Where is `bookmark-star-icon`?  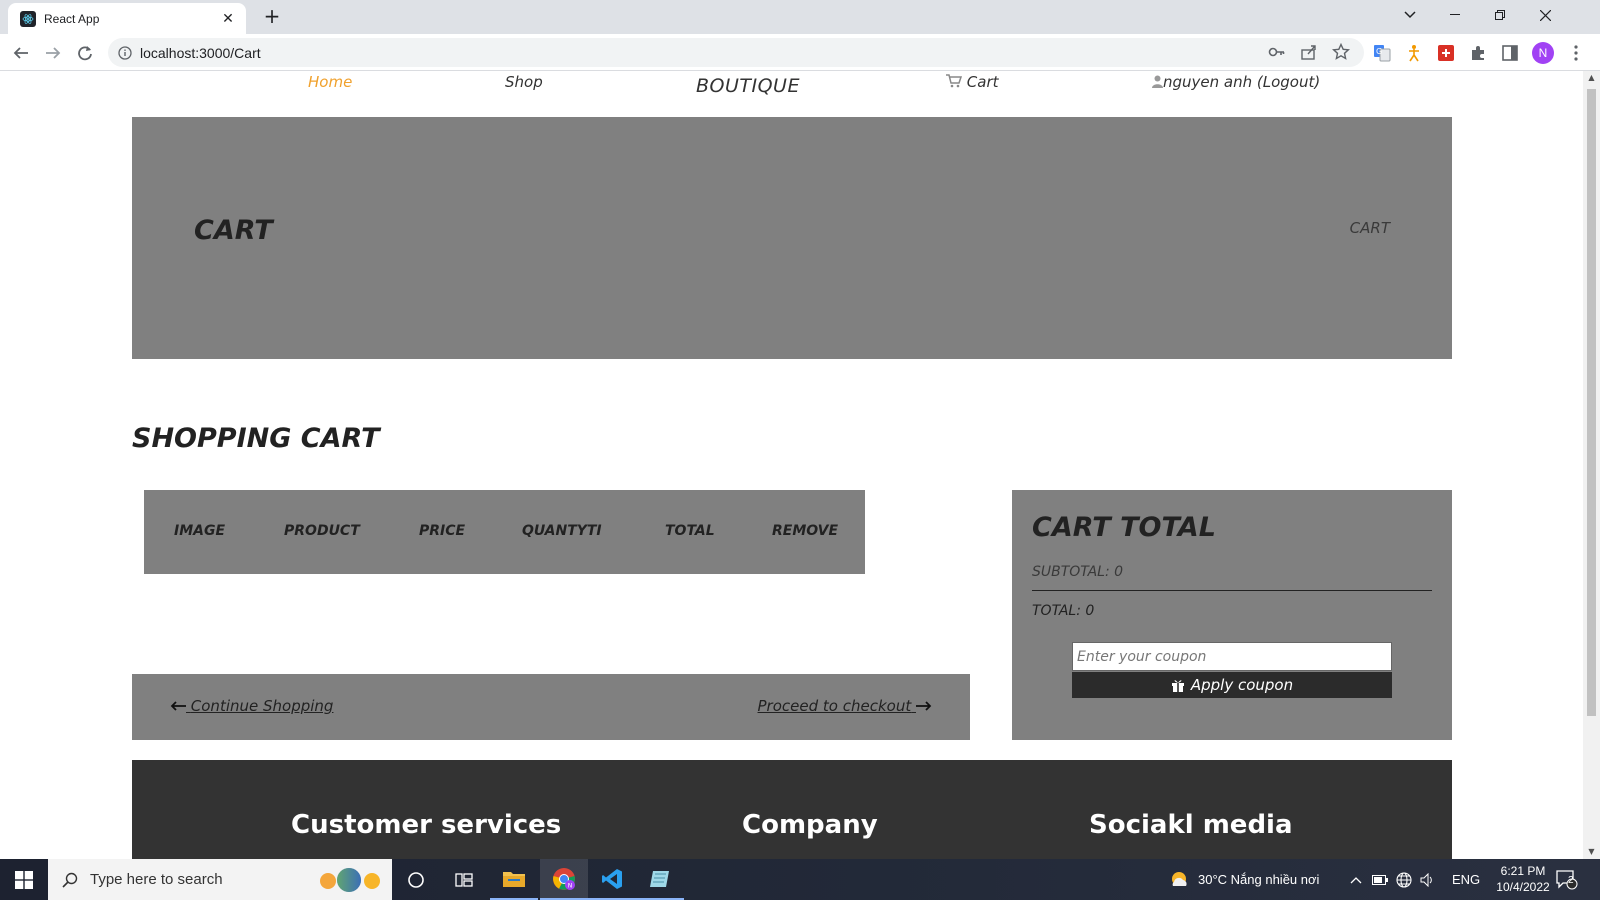
bookmark-star-icon is located at coordinates (1341, 52).